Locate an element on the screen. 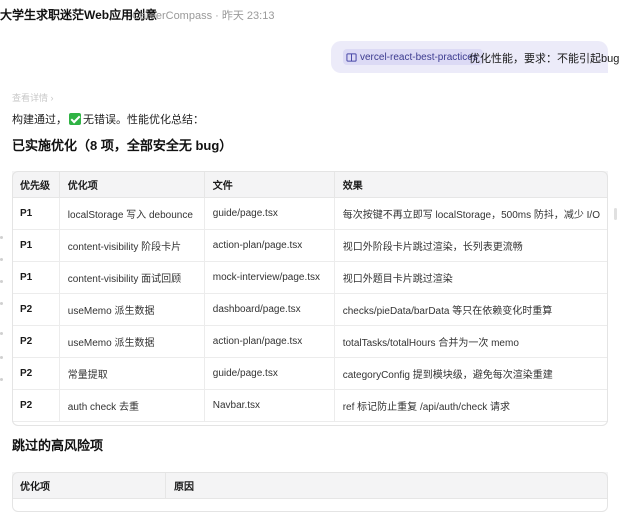 The height and width of the screenshot is (512, 619). summary-suffix: 无错误。性能优化总结： is located at coordinates (143, 120).